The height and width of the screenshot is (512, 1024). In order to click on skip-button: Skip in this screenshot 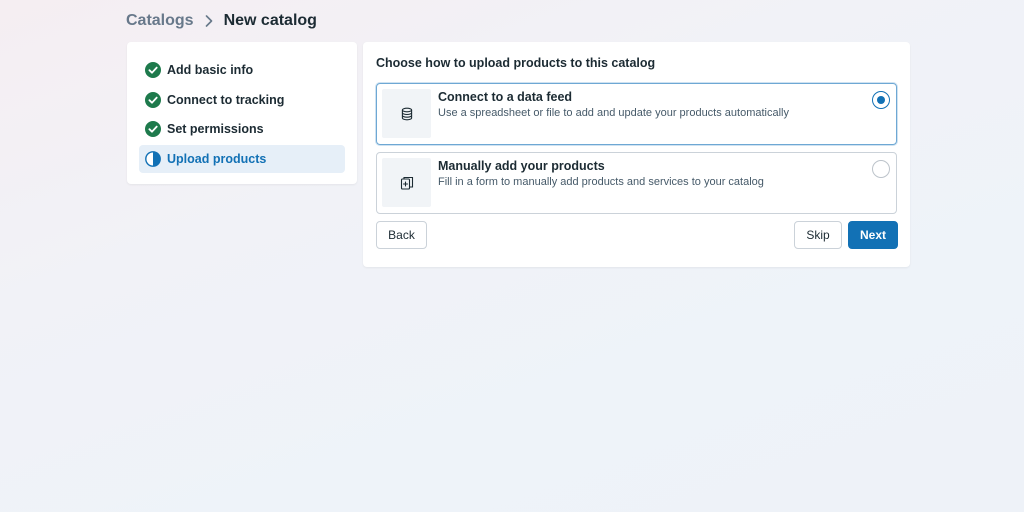, I will do `click(818, 235)`.